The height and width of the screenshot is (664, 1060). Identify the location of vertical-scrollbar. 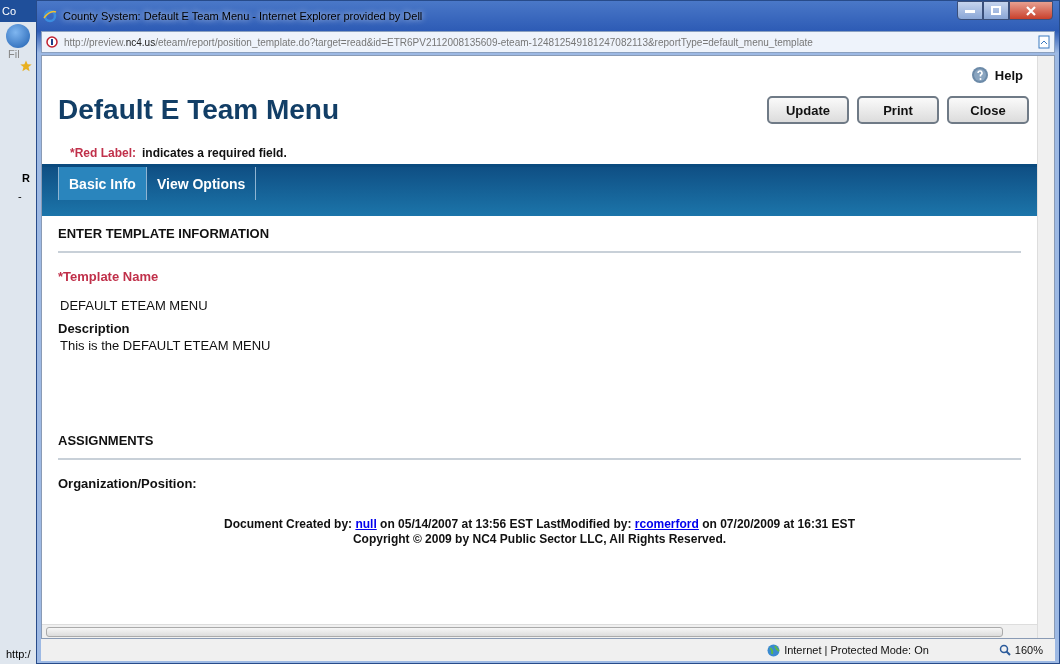
(1045, 347).